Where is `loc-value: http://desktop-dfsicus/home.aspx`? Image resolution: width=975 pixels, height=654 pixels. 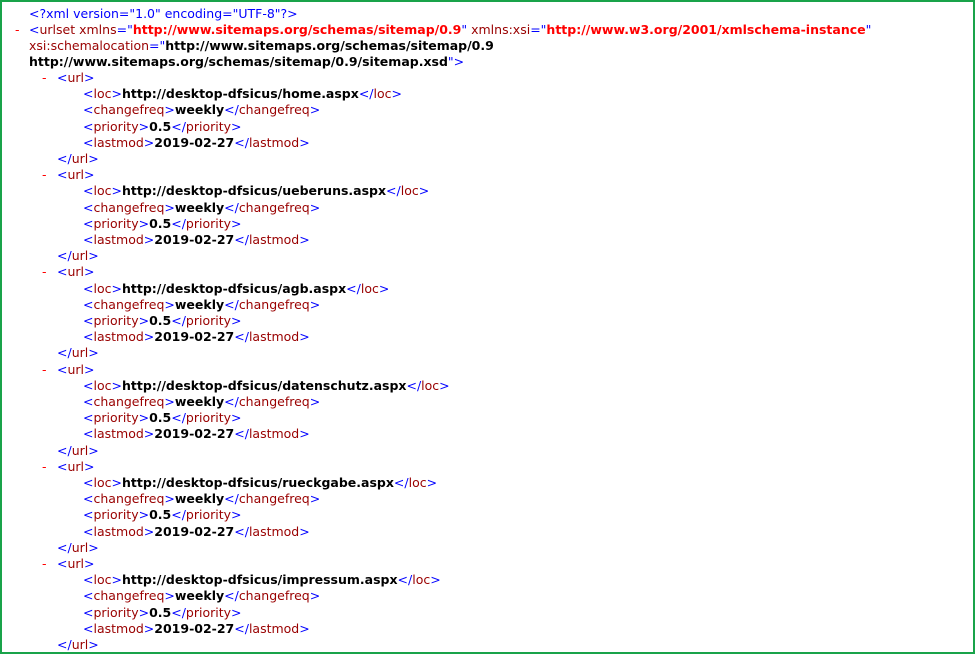
loc-value: http://desktop-dfsicus/home.aspx is located at coordinates (240, 93).